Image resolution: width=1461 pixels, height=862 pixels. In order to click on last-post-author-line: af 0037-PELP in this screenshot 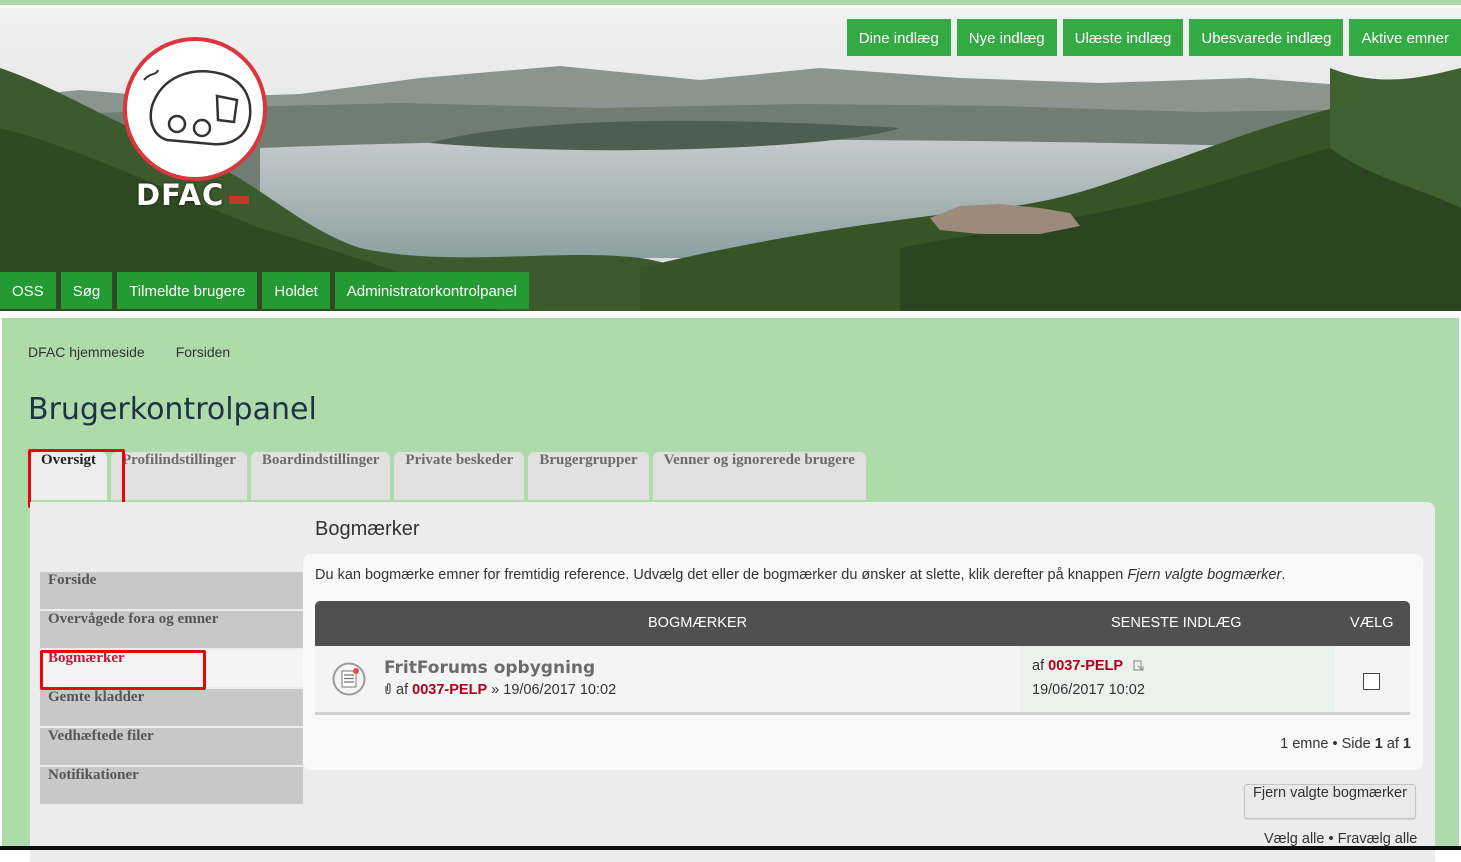, I will do `click(1088, 666)`.